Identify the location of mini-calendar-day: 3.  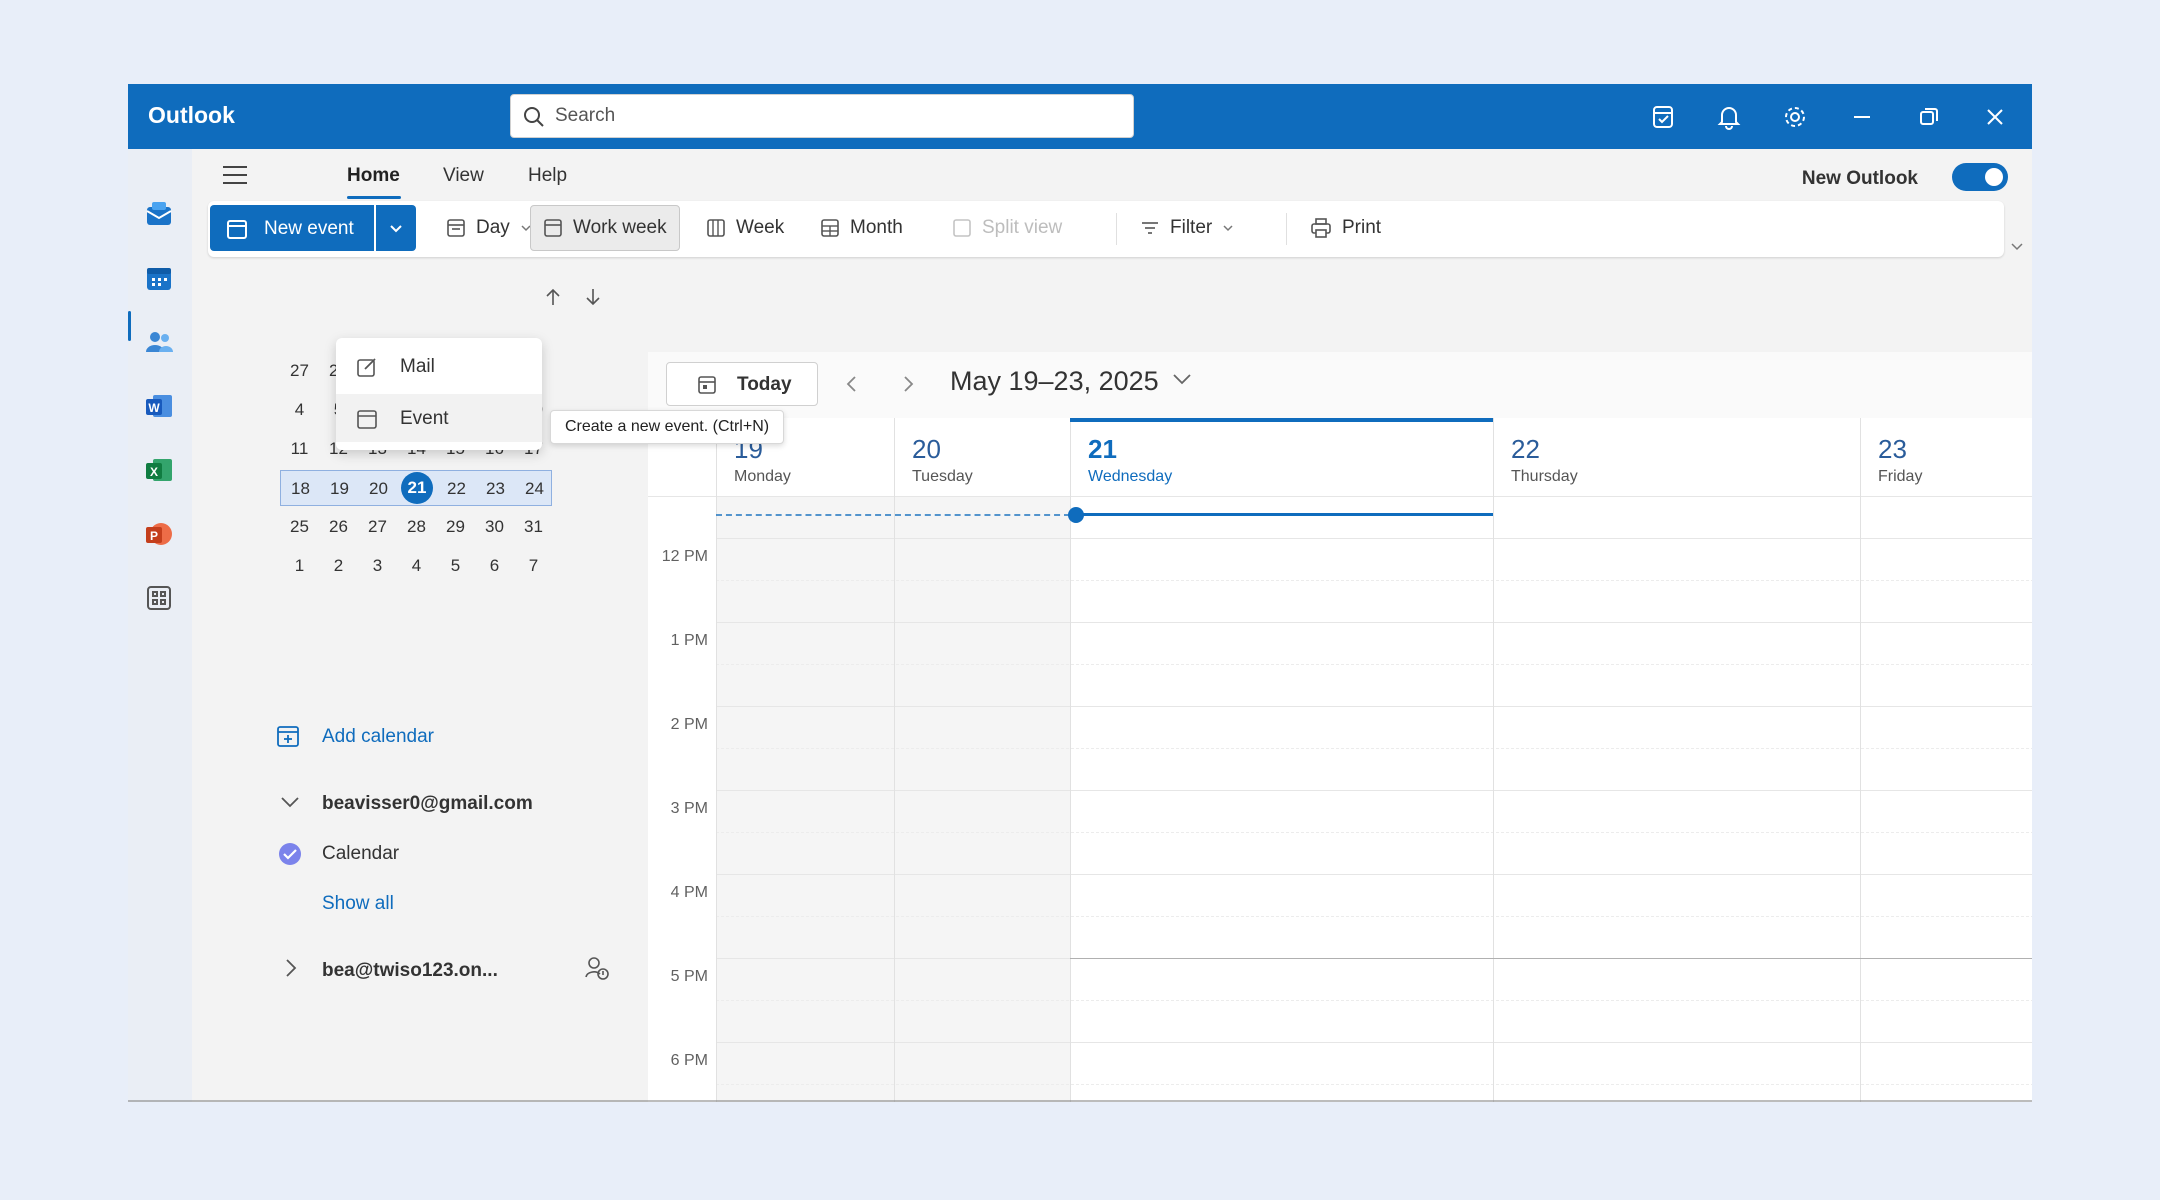
(377, 566).